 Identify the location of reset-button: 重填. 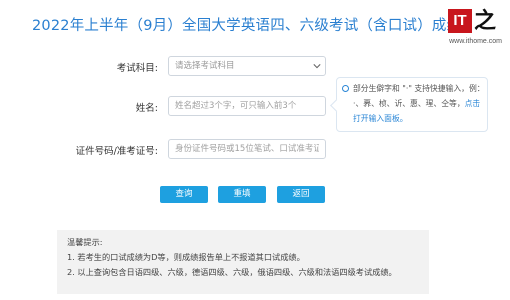
(242, 194).